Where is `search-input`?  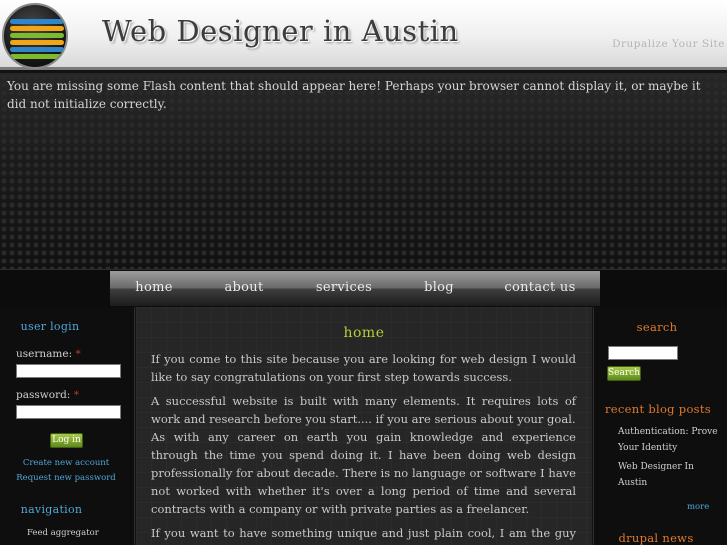
search-input is located at coordinates (643, 353).